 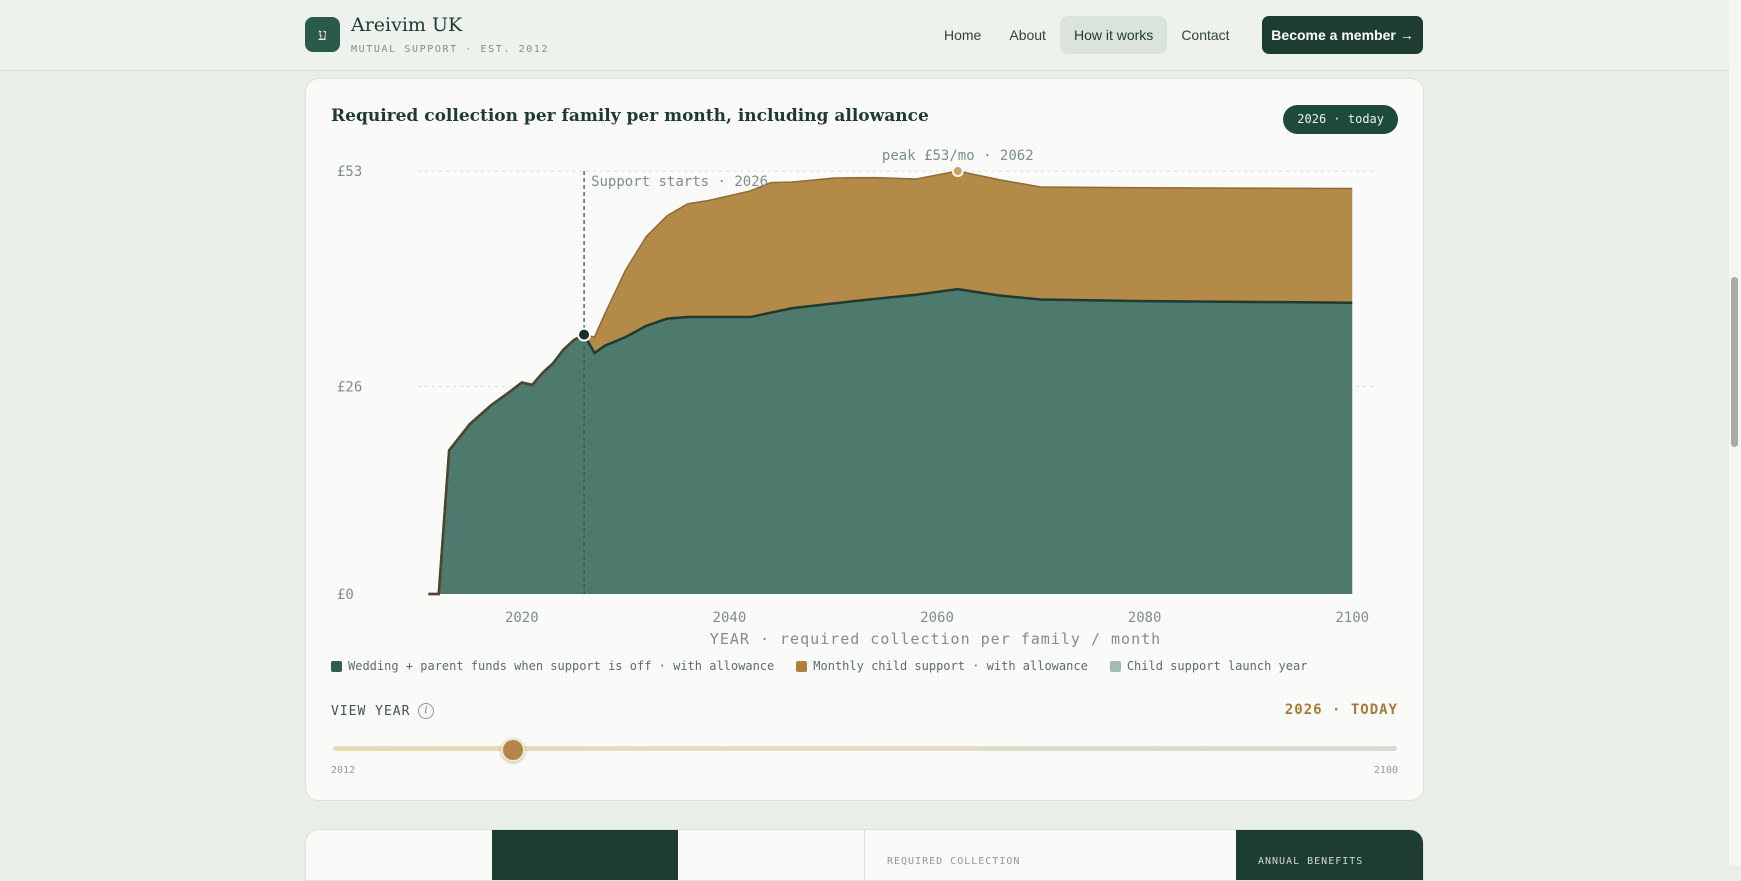 I want to click on stat-label-annual: ANNUAL BENEFITS, so click(x=1311, y=861).